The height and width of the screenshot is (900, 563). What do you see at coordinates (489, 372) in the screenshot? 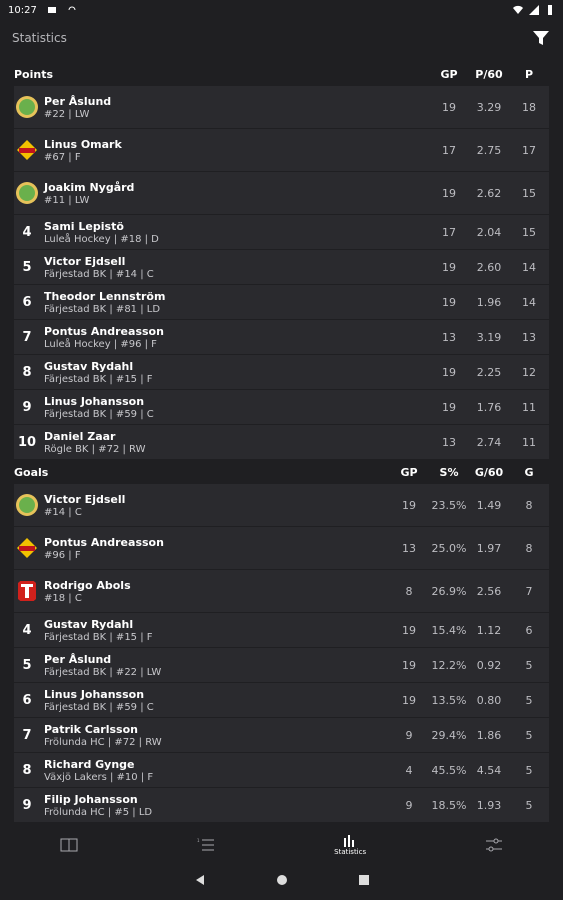
I see `stat-value: 2.25` at bounding box center [489, 372].